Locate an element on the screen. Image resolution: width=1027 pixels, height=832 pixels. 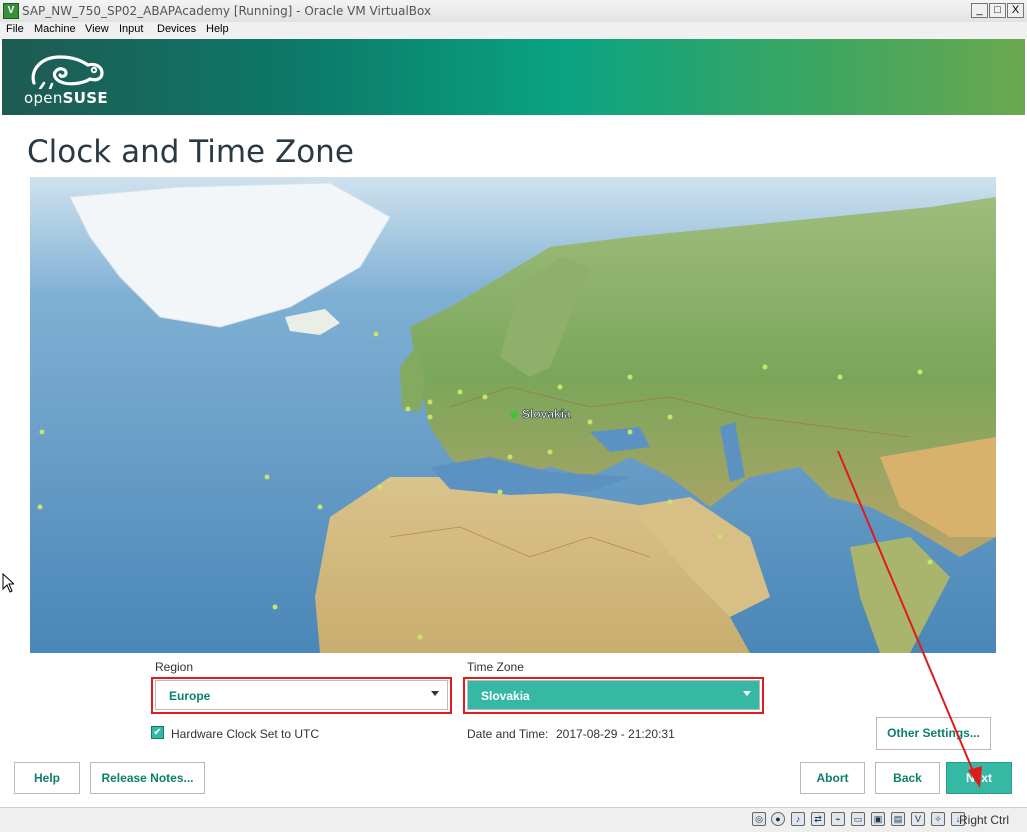
mouse-integration-icon: ✧ is located at coordinates (938, 819).